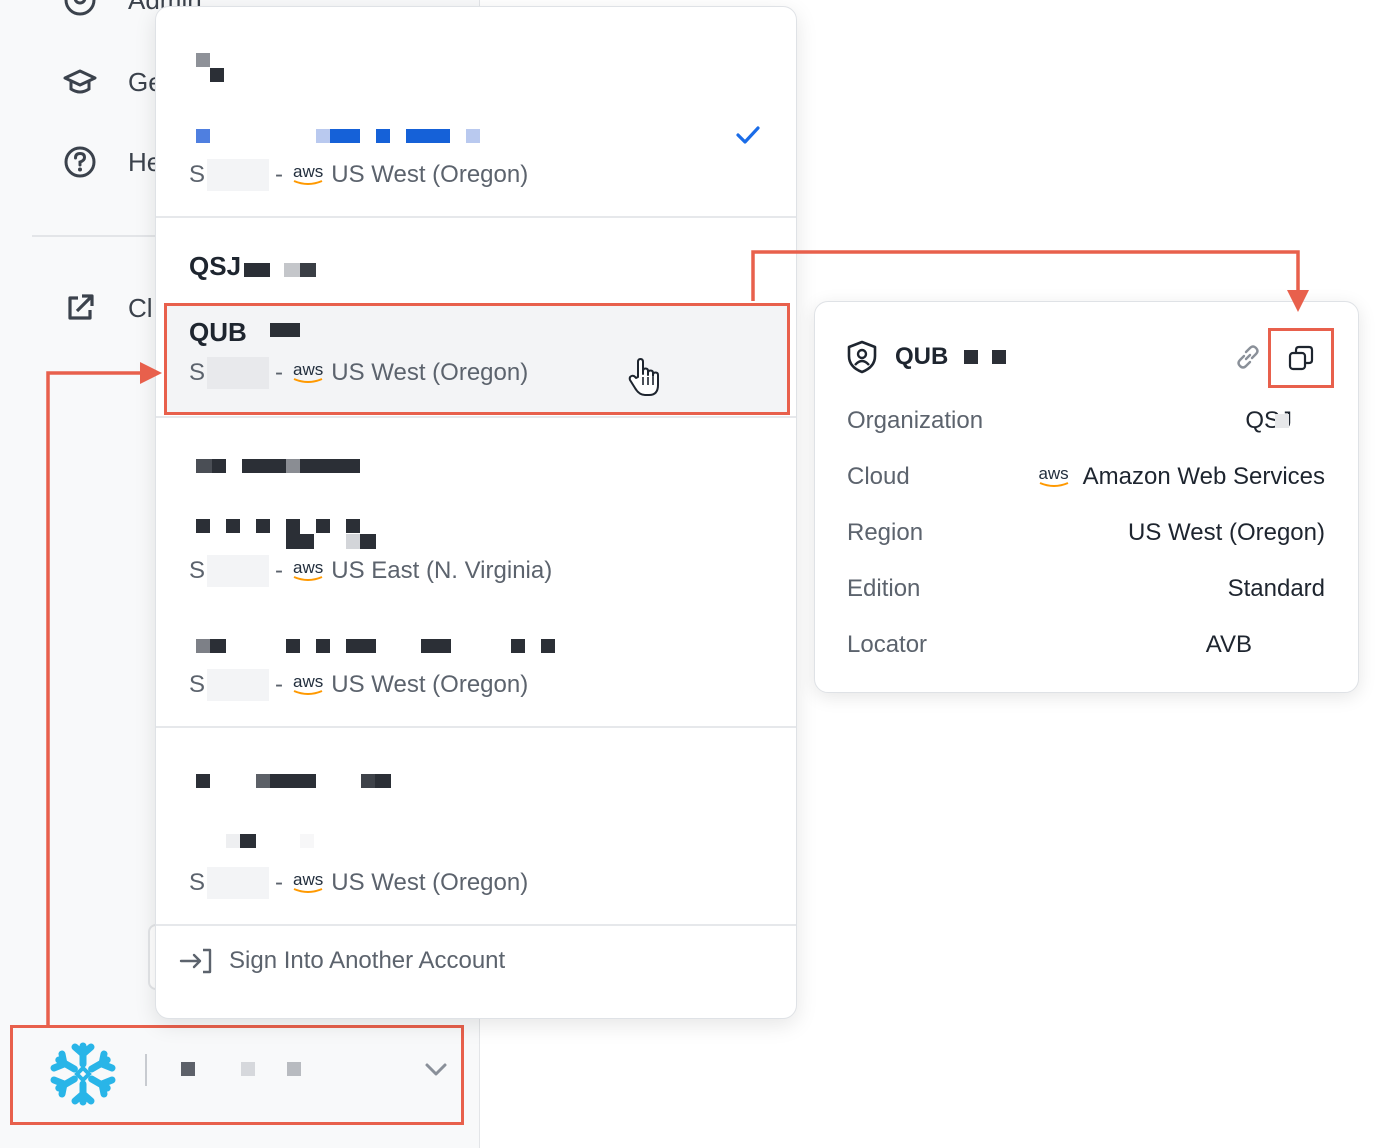  Describe the element at coordinates (884, 588) in the screenshot. I see `edition-label: Edition` at that location.